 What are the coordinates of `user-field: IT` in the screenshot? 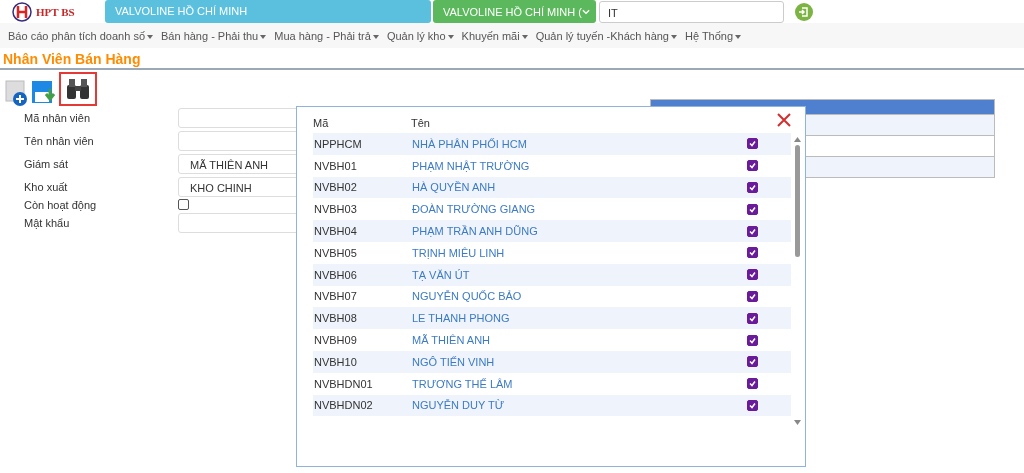 It's located at (691, 11).